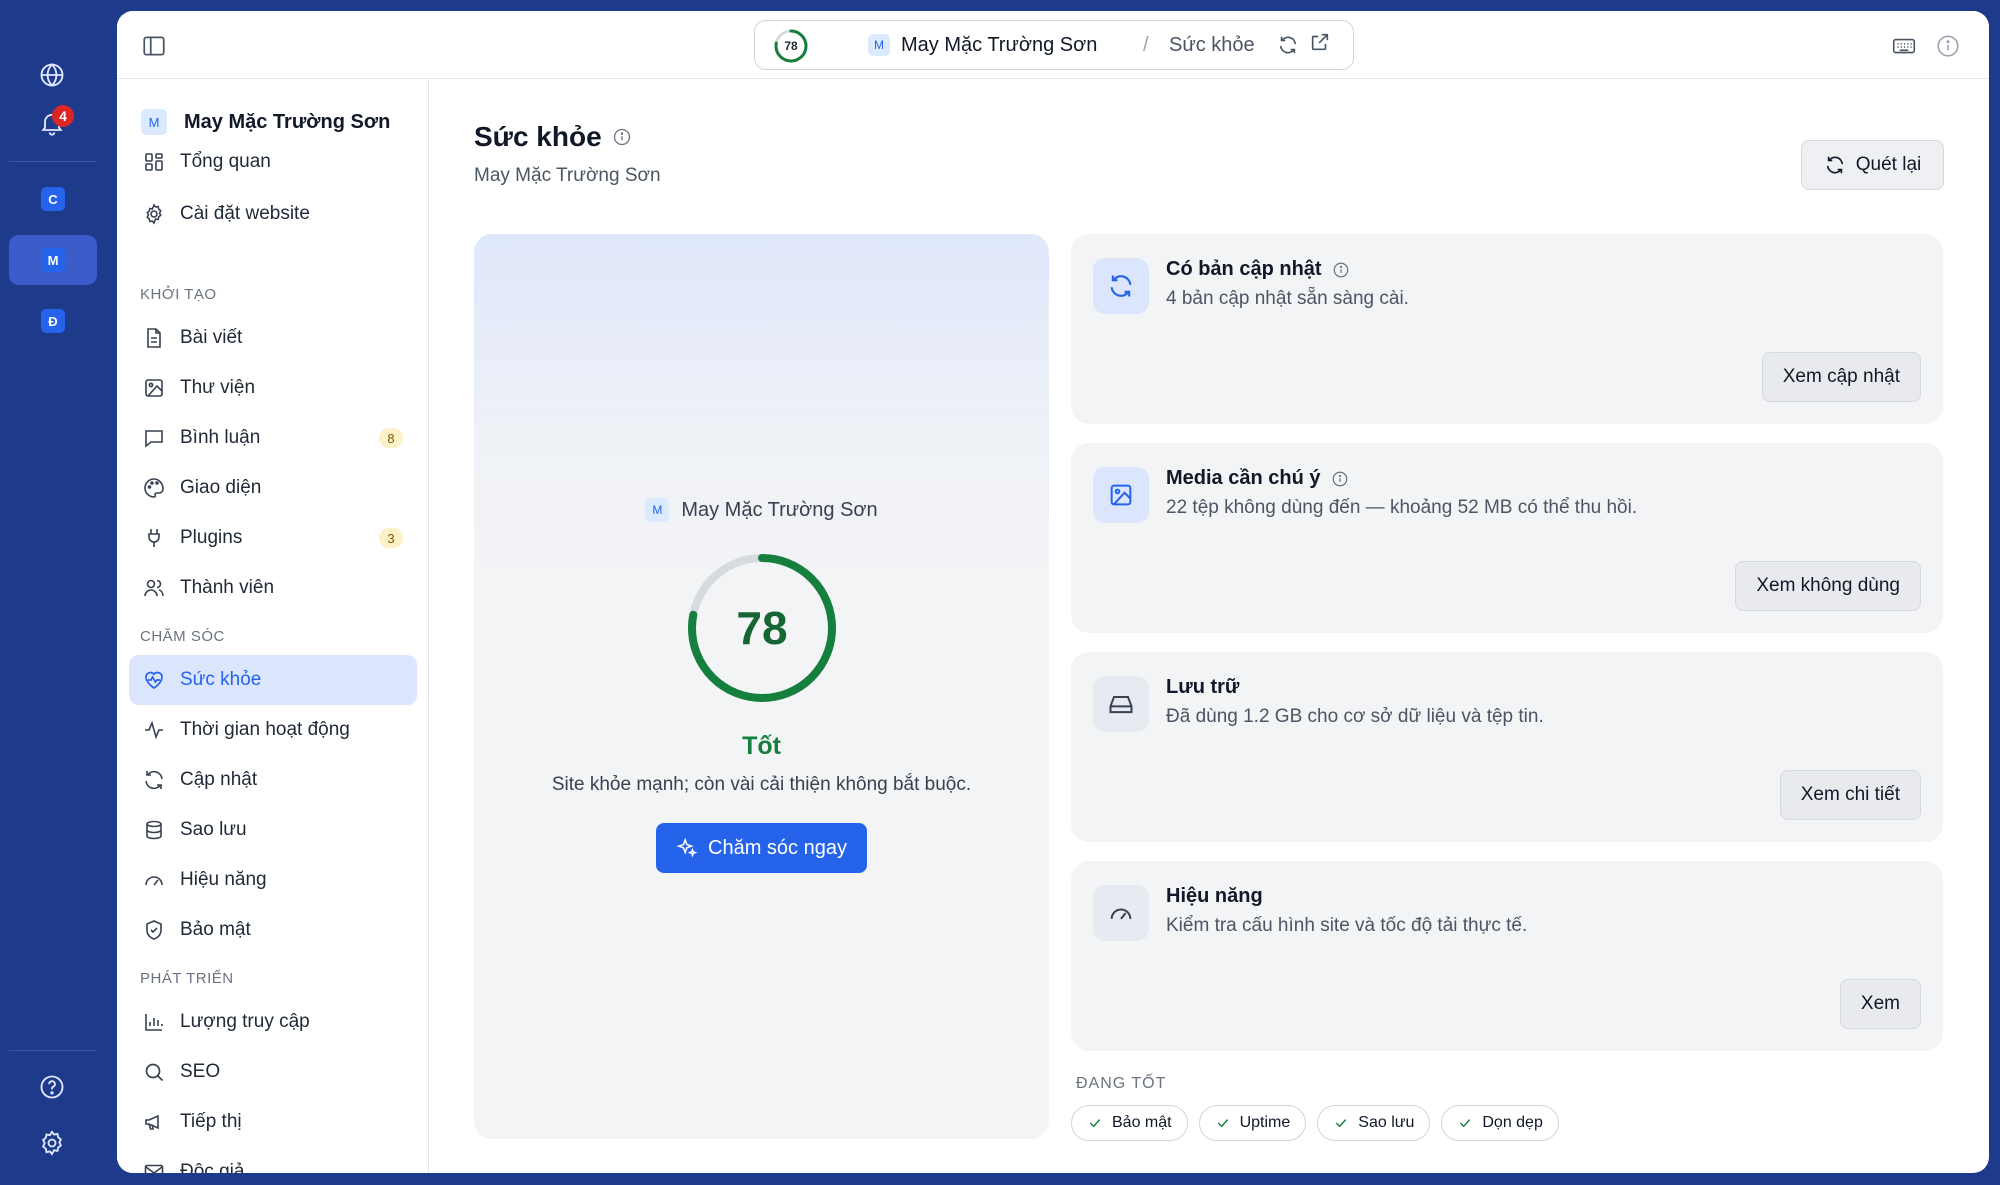 Image resolution: width=2000 pixels, height=1185 pixels. I want to click on page-title: Sức khỏe, so click(553, 137).